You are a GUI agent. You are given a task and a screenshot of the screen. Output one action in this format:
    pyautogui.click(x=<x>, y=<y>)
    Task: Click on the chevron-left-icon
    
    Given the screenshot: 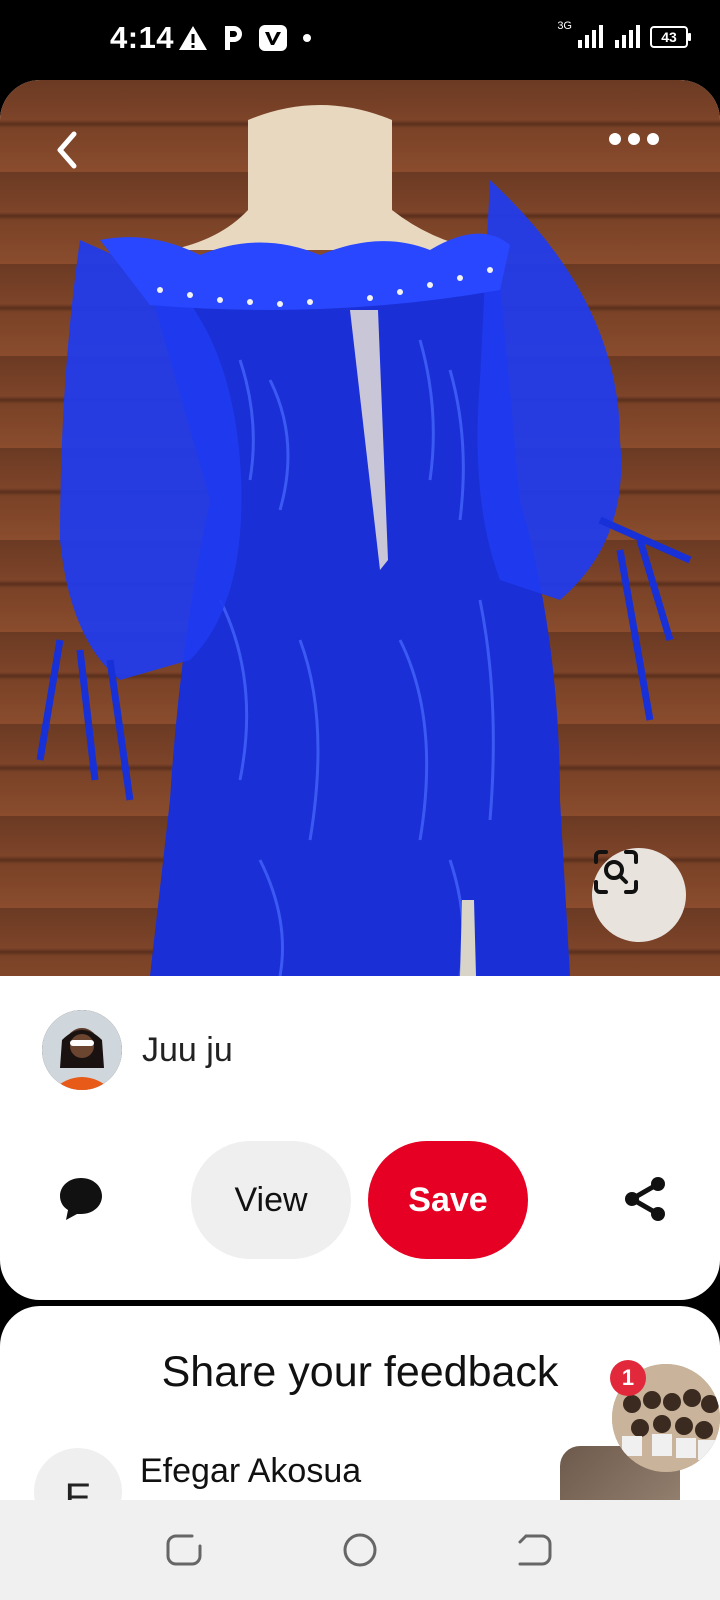 What is the action you would take?
    pyautogui.click(x=67, y=150)
    